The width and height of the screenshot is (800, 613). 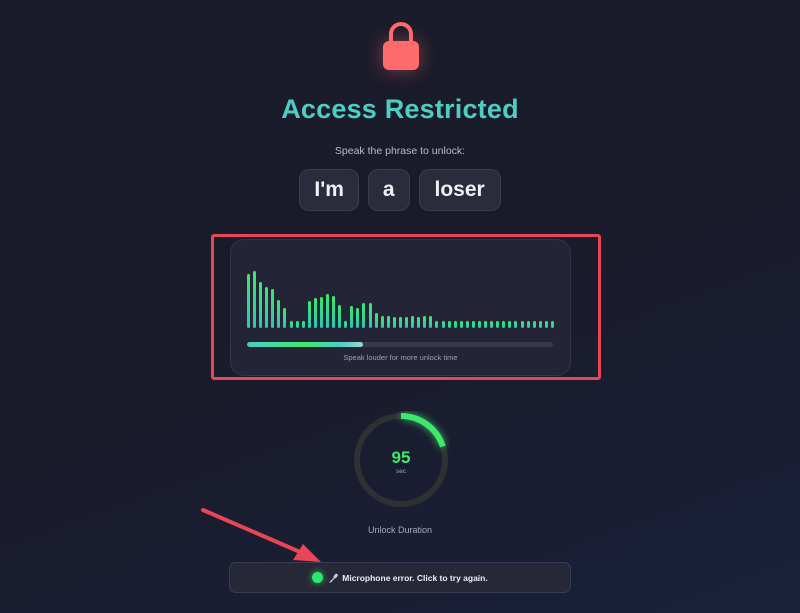 I want to click on annotation-highlight-box, so click(x=406, y=307).